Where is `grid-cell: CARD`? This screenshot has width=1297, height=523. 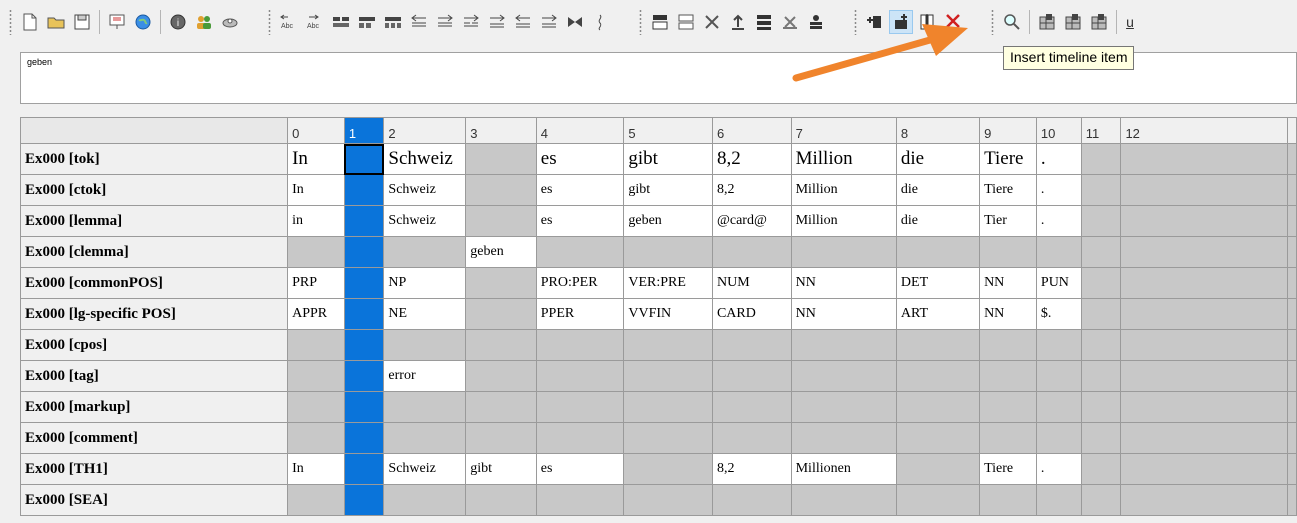 grid-cell: CARD is located at coordinates (751, 314).